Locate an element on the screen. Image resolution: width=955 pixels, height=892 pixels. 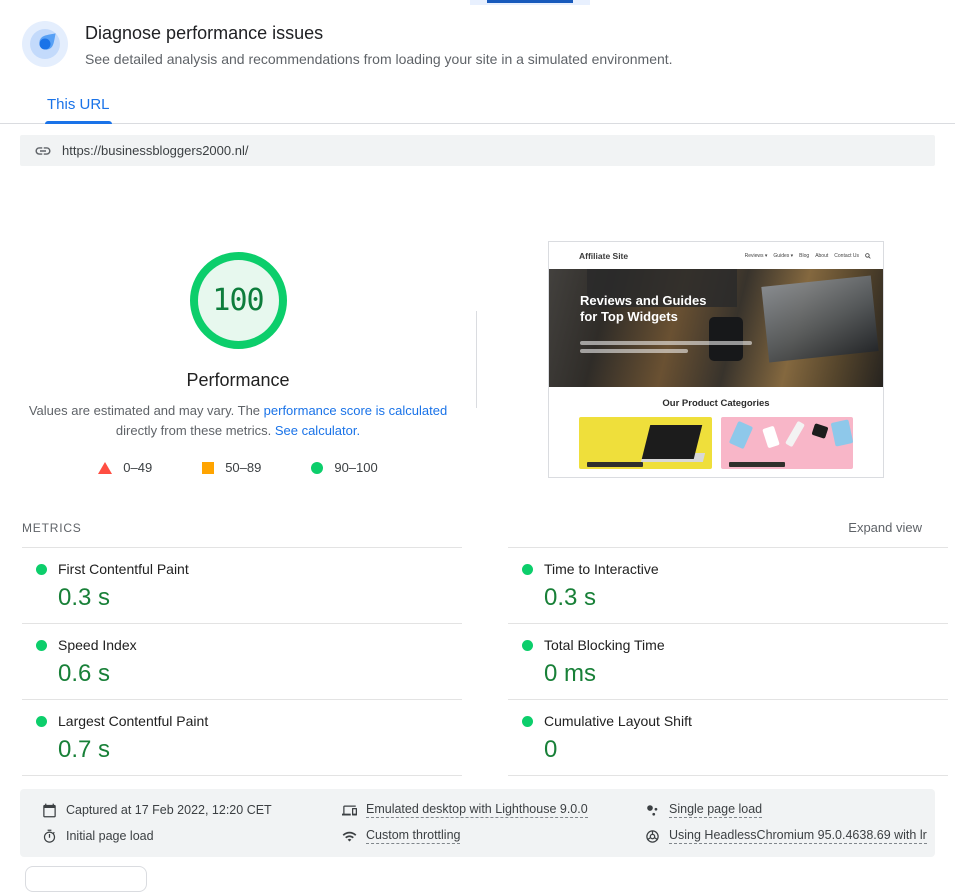
metric-name: First Contentful Paint is located at coordinates (123, 569).